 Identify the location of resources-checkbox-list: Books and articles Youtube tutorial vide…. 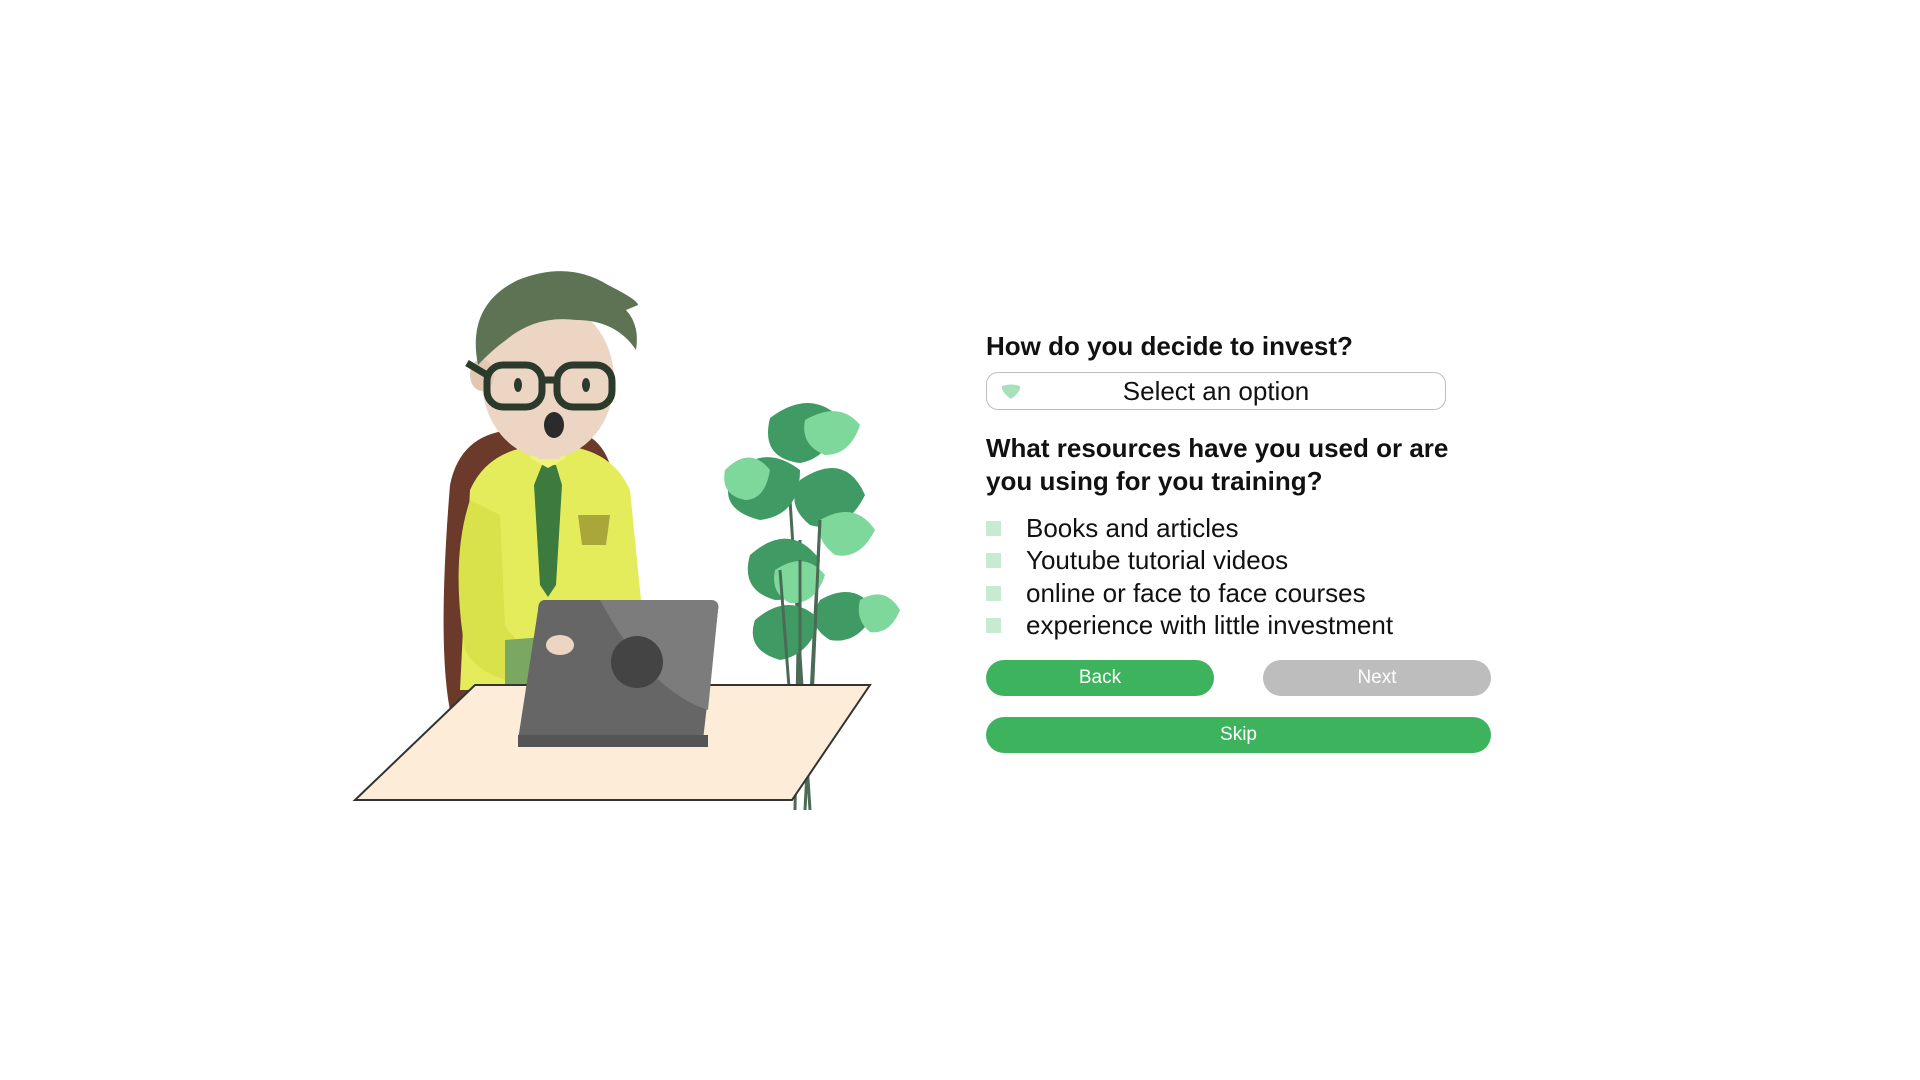
(1241, 577).